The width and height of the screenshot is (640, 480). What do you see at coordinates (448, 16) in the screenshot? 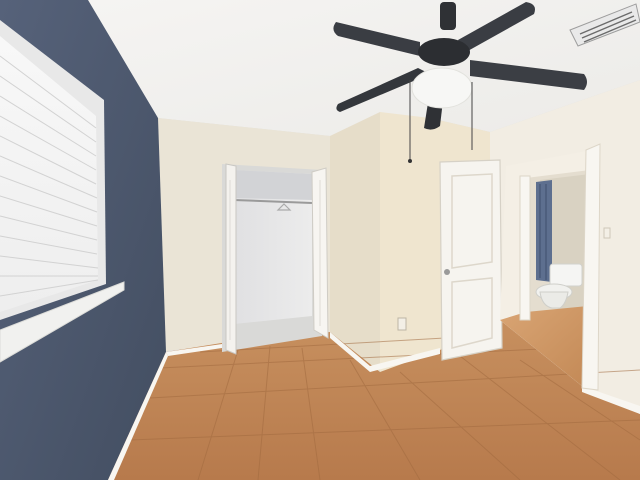
I see `fan-downrod` at bounding box center [448, 16].